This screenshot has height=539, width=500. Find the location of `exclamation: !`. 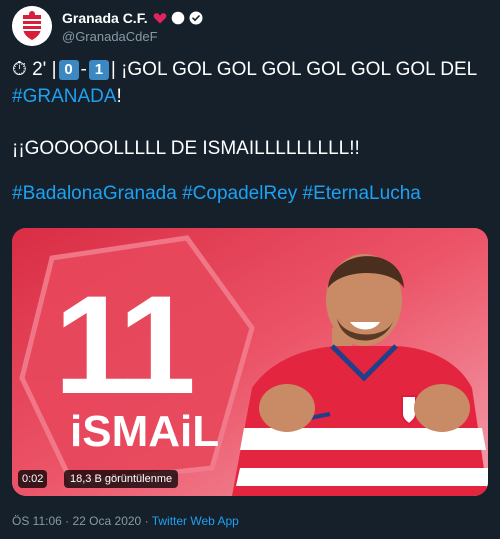

exclamation: ! is located at coordinates (119, 96).